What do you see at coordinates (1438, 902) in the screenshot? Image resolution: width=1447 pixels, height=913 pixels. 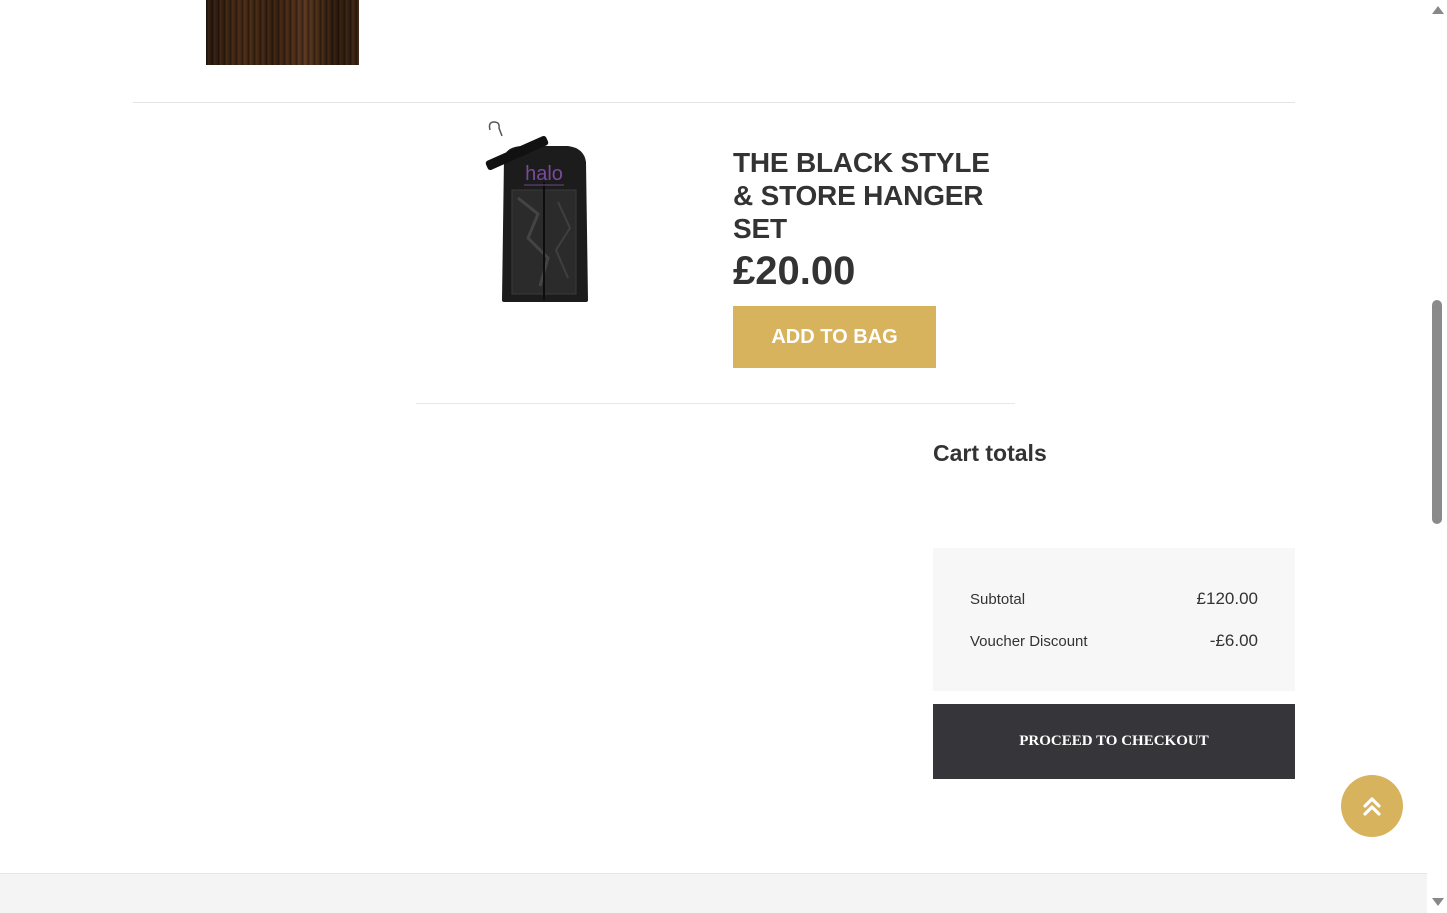 I see `scroll-down-arrow-icon` at bounding box center [1438, 902].